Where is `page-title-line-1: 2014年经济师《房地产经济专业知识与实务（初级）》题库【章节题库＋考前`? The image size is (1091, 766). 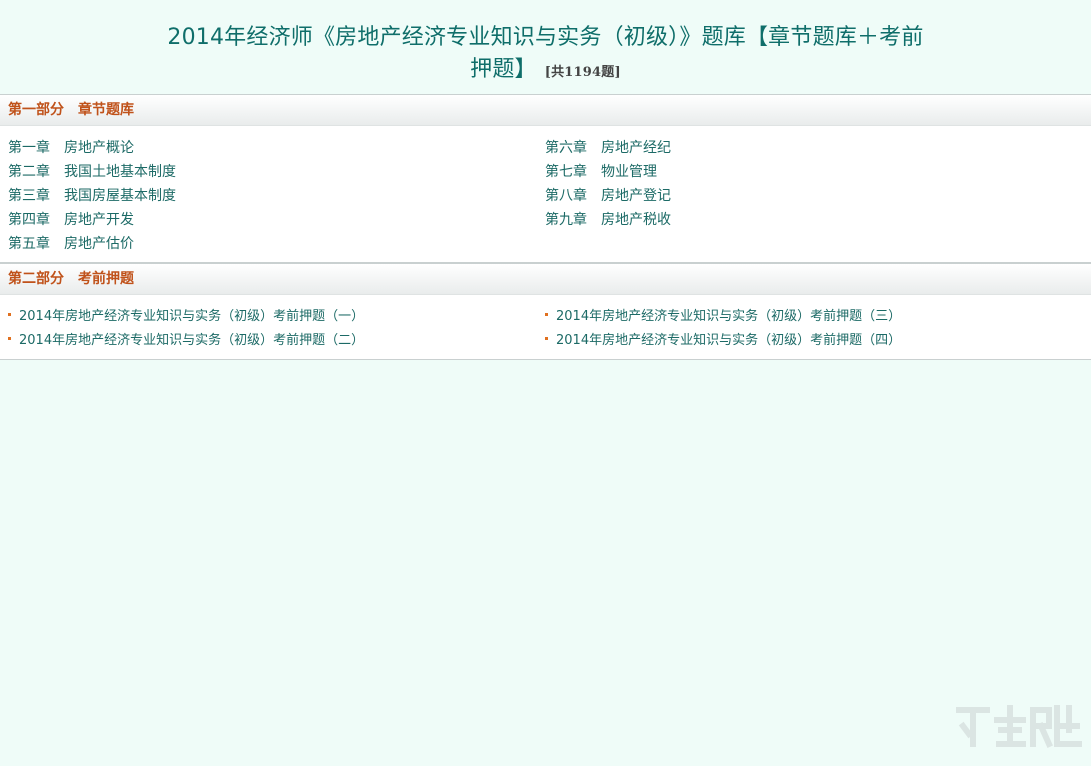 page-title-line-1: 2014年经济师《房地产经济专业知识与实务（初级）》题库【章节题库＋考前 is located at coordinates (545, 37).